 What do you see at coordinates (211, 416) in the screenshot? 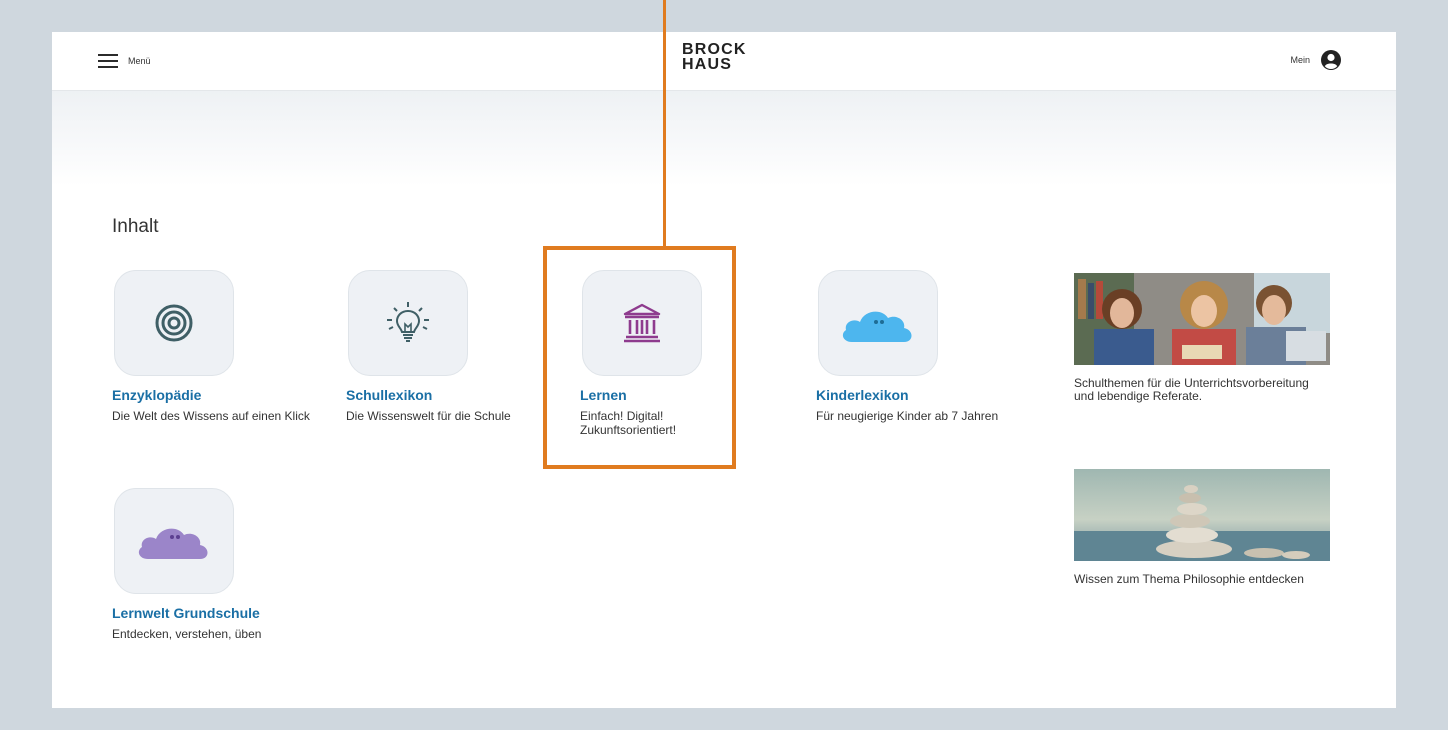
I see `tile-description: Die Welt des Wissens auf einen Klick` at bounding box center [211, 416].